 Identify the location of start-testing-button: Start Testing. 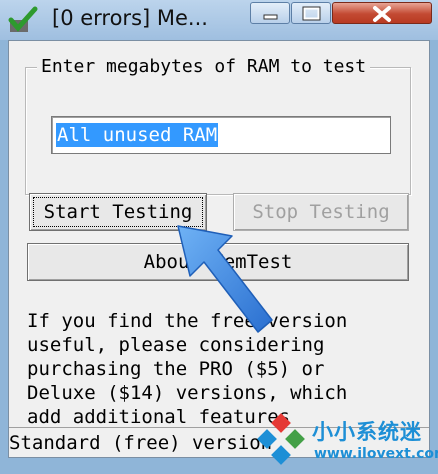
(118, 212).